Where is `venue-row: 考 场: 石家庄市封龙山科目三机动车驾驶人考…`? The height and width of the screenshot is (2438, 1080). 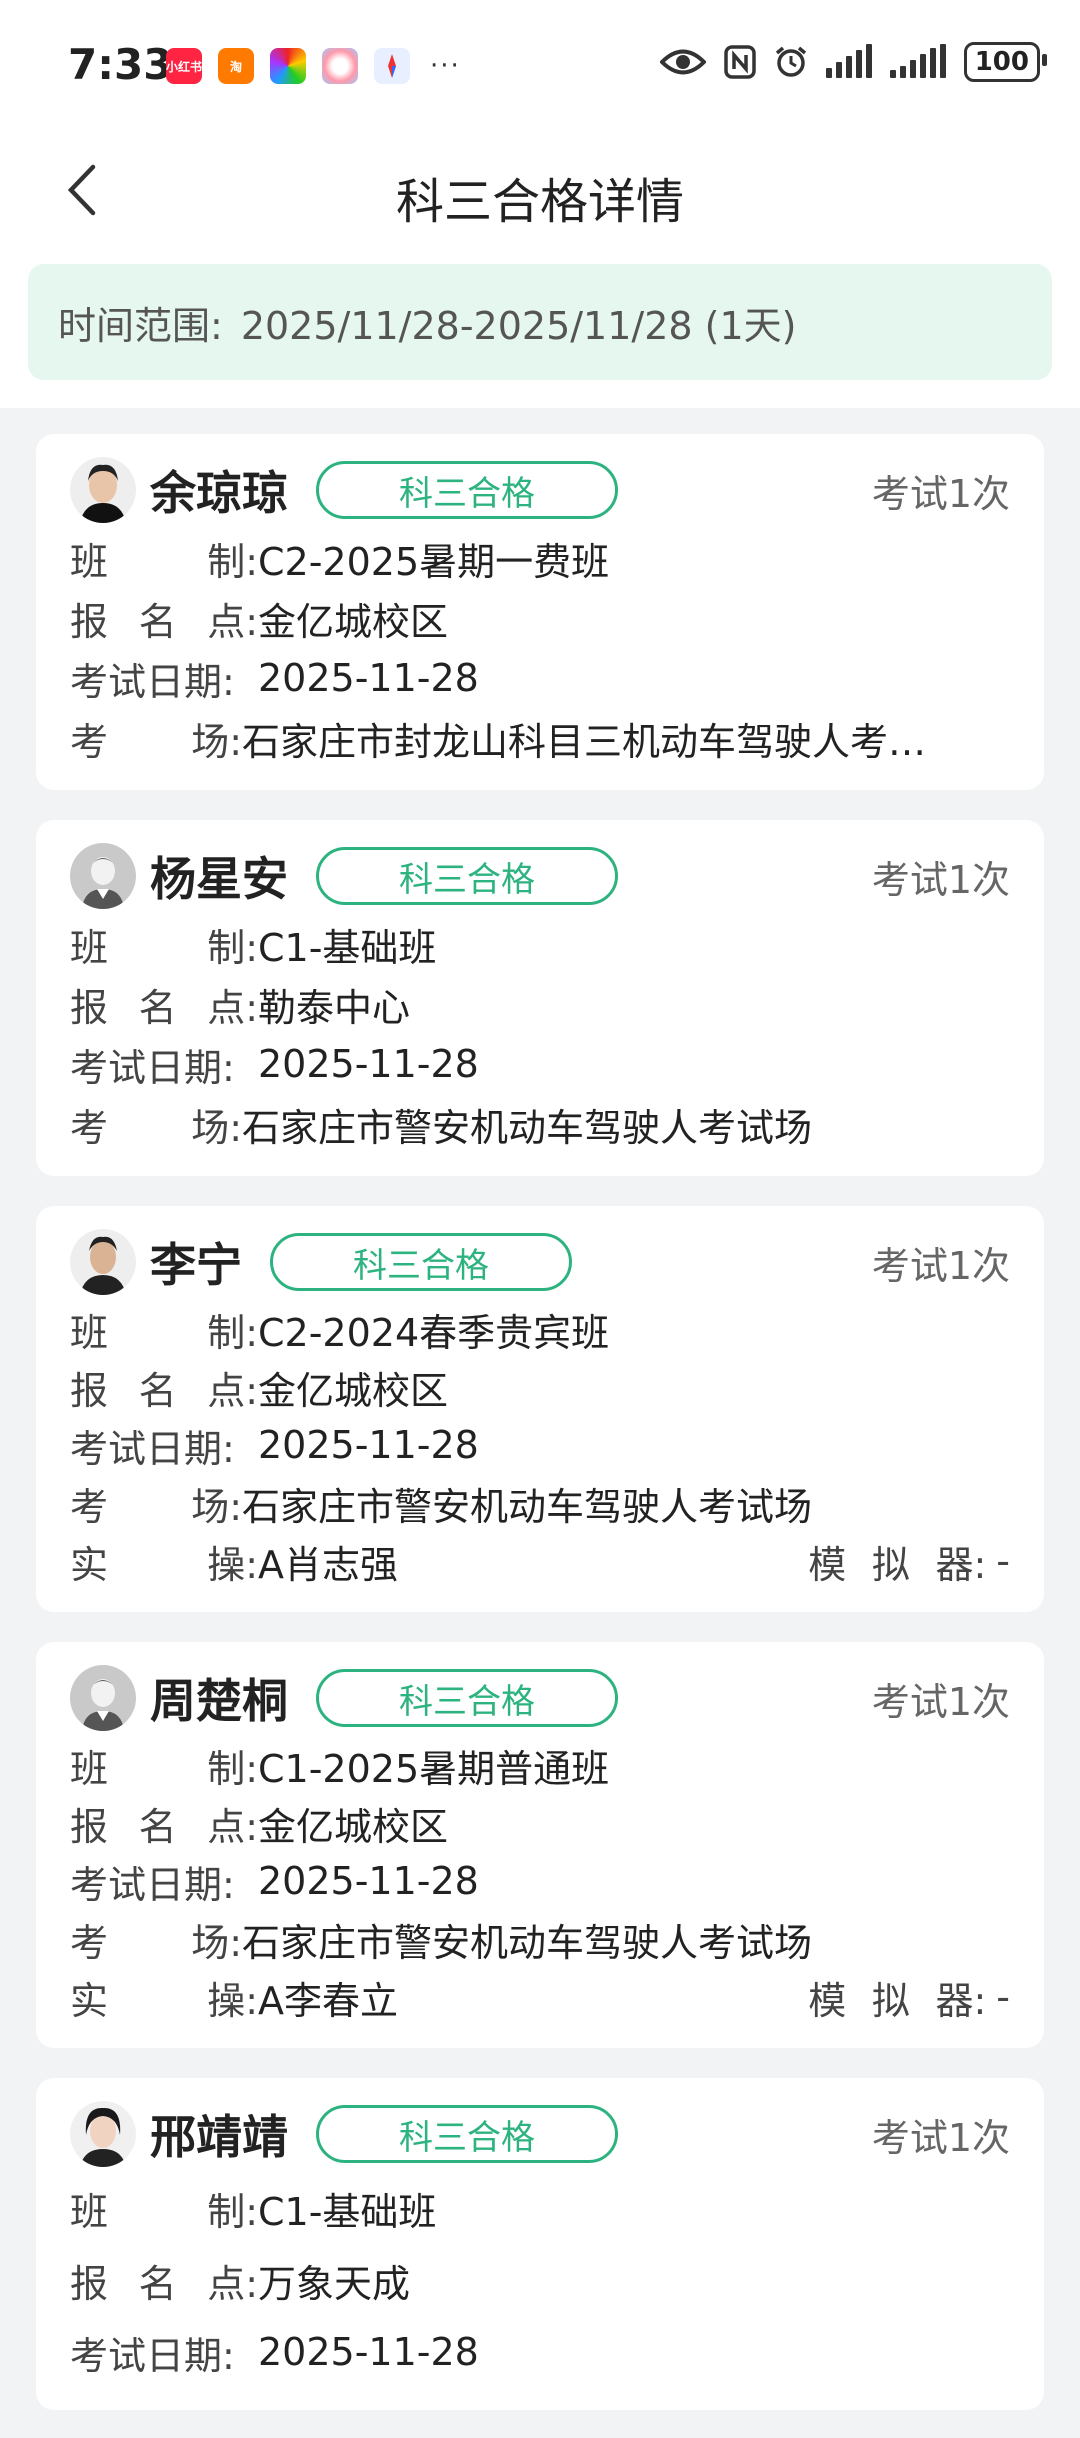 venue-row: 考 场: 石家庄市封龙山科目三机动车驾驶人考… is located at coordinates (540, 738).